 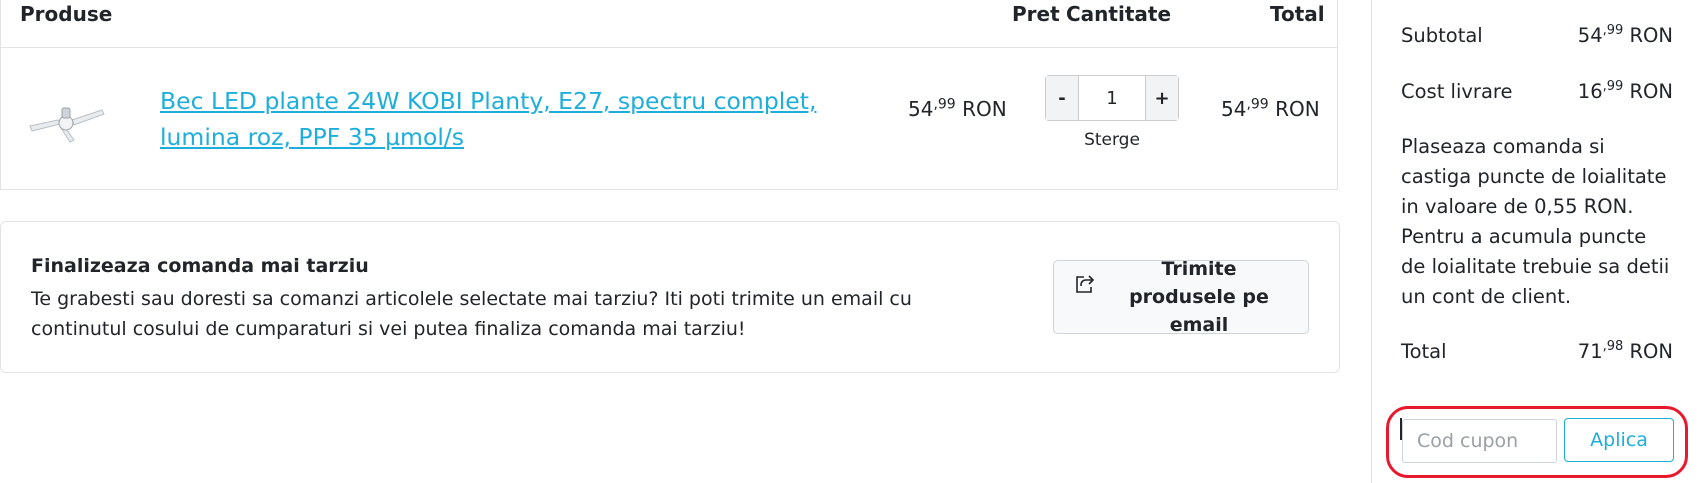 What do you see at coordinates (1062, 98) in the screenshot?
I see `quantity-decrease-button: -` at bounding box center [1062, 98].